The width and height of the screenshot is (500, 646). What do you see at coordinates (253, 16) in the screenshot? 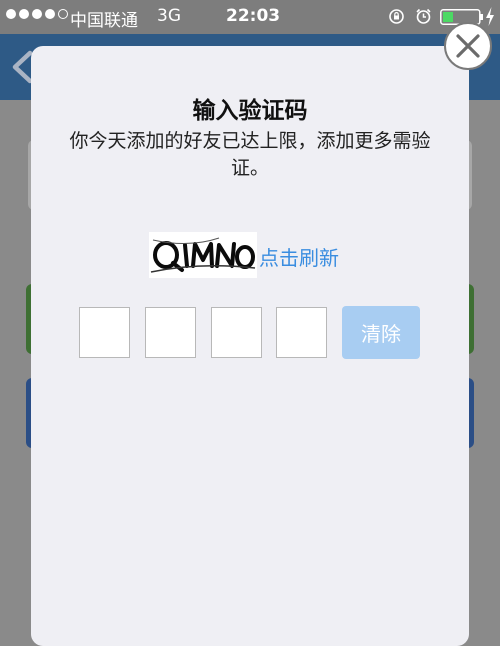
I see `status-time: 22:03` at bounding box center [253, 16].